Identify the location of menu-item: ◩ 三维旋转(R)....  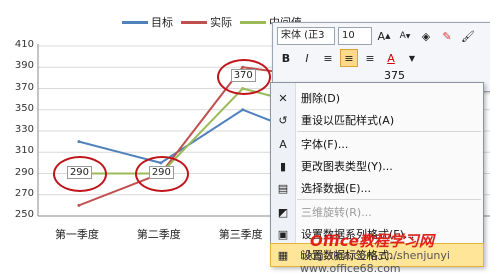
(377, 212).